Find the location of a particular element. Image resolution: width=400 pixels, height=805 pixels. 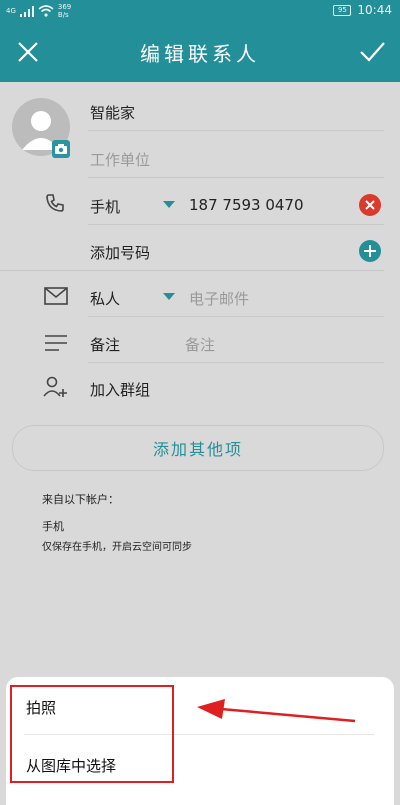

annotation-arrow-icon is located at coordinates (276, 711).